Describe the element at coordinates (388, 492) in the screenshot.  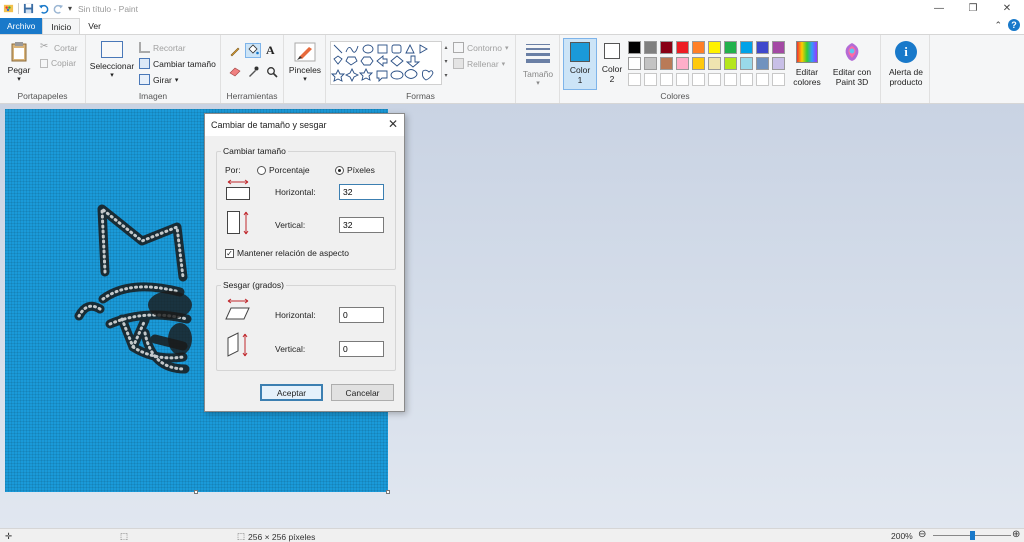
I see `resize-handle-corner` at that location.